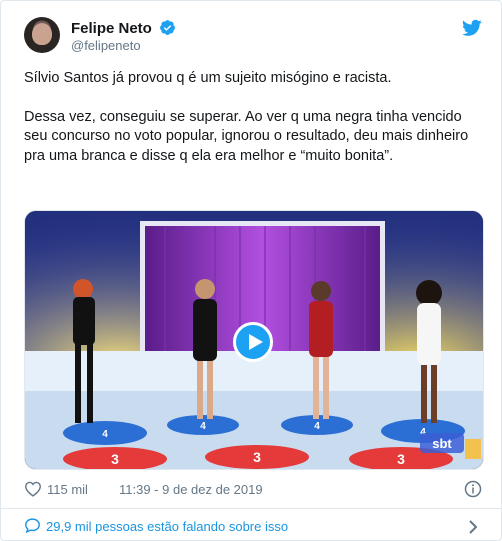 The height and width of the screenshot is (541, 502). What do you see at coordinates (33, 489) in the screenshot?
I see `heart-icon` at bounding box center [33, 489].